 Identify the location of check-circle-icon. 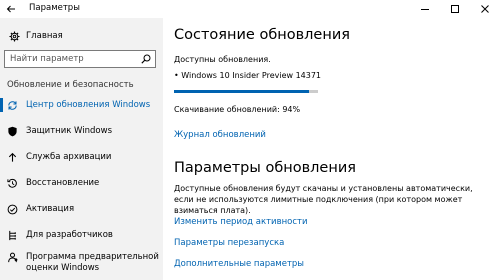
(12, 209).